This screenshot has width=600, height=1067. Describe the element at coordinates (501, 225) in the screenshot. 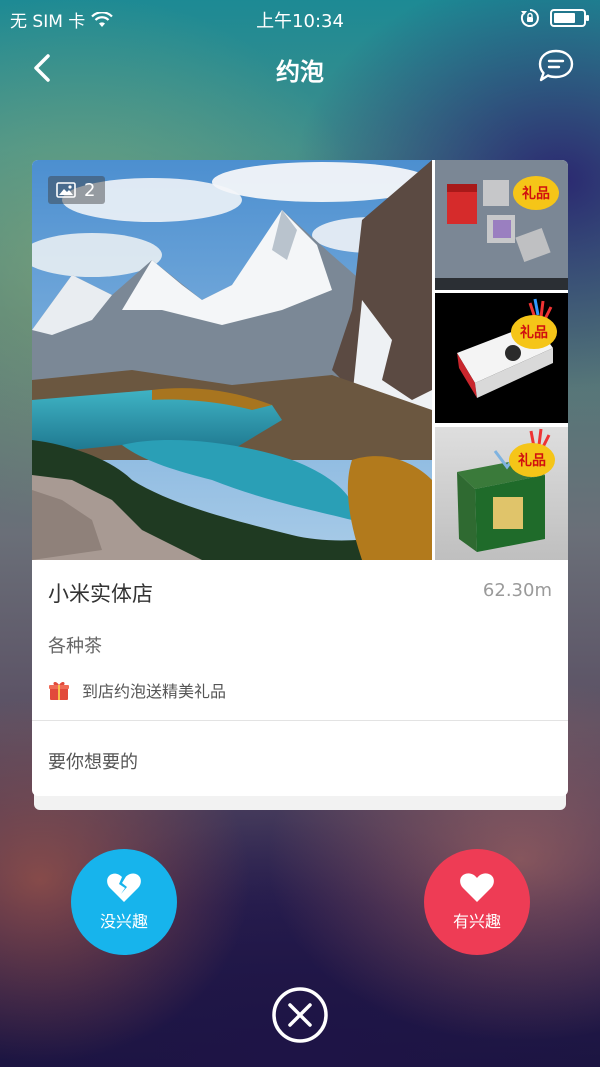

I see `thumb-photo-1: 礼品` at that location.